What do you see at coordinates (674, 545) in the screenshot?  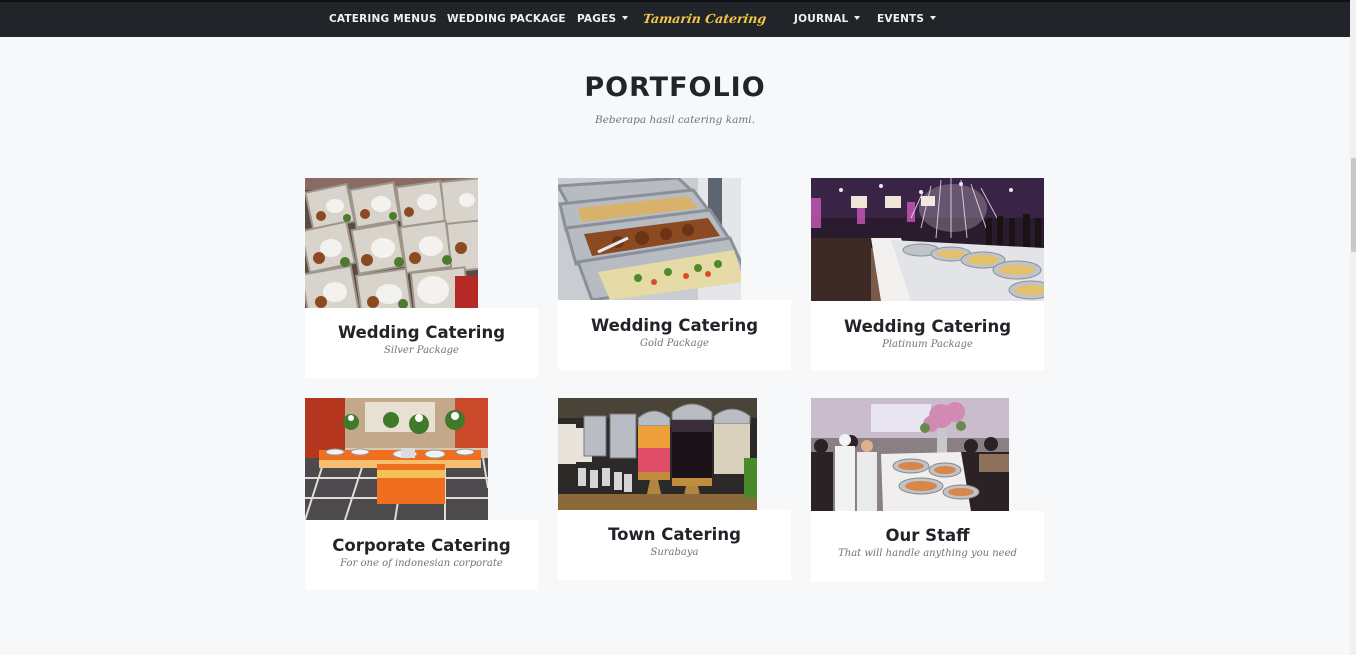 I see `caption-box: Town Catering Surabaya` at bounding box center [674, 545].